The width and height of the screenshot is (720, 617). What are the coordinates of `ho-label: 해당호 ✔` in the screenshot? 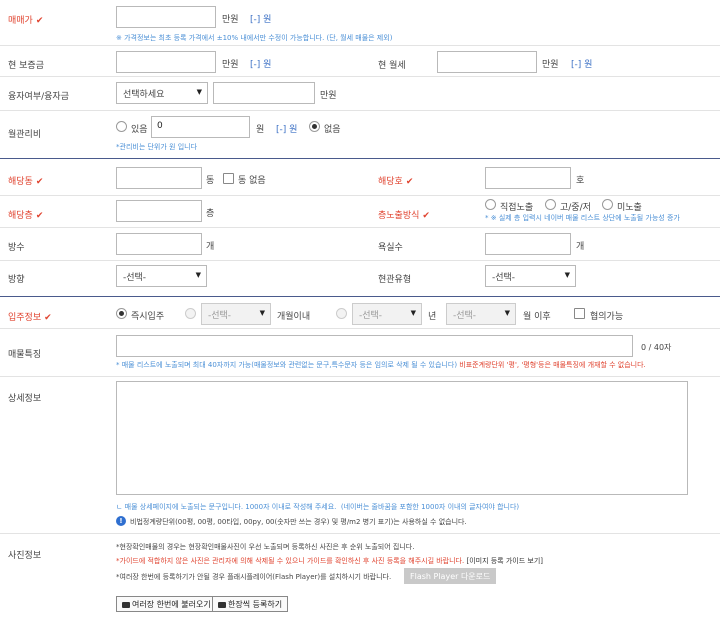 It's located at (396, 182).